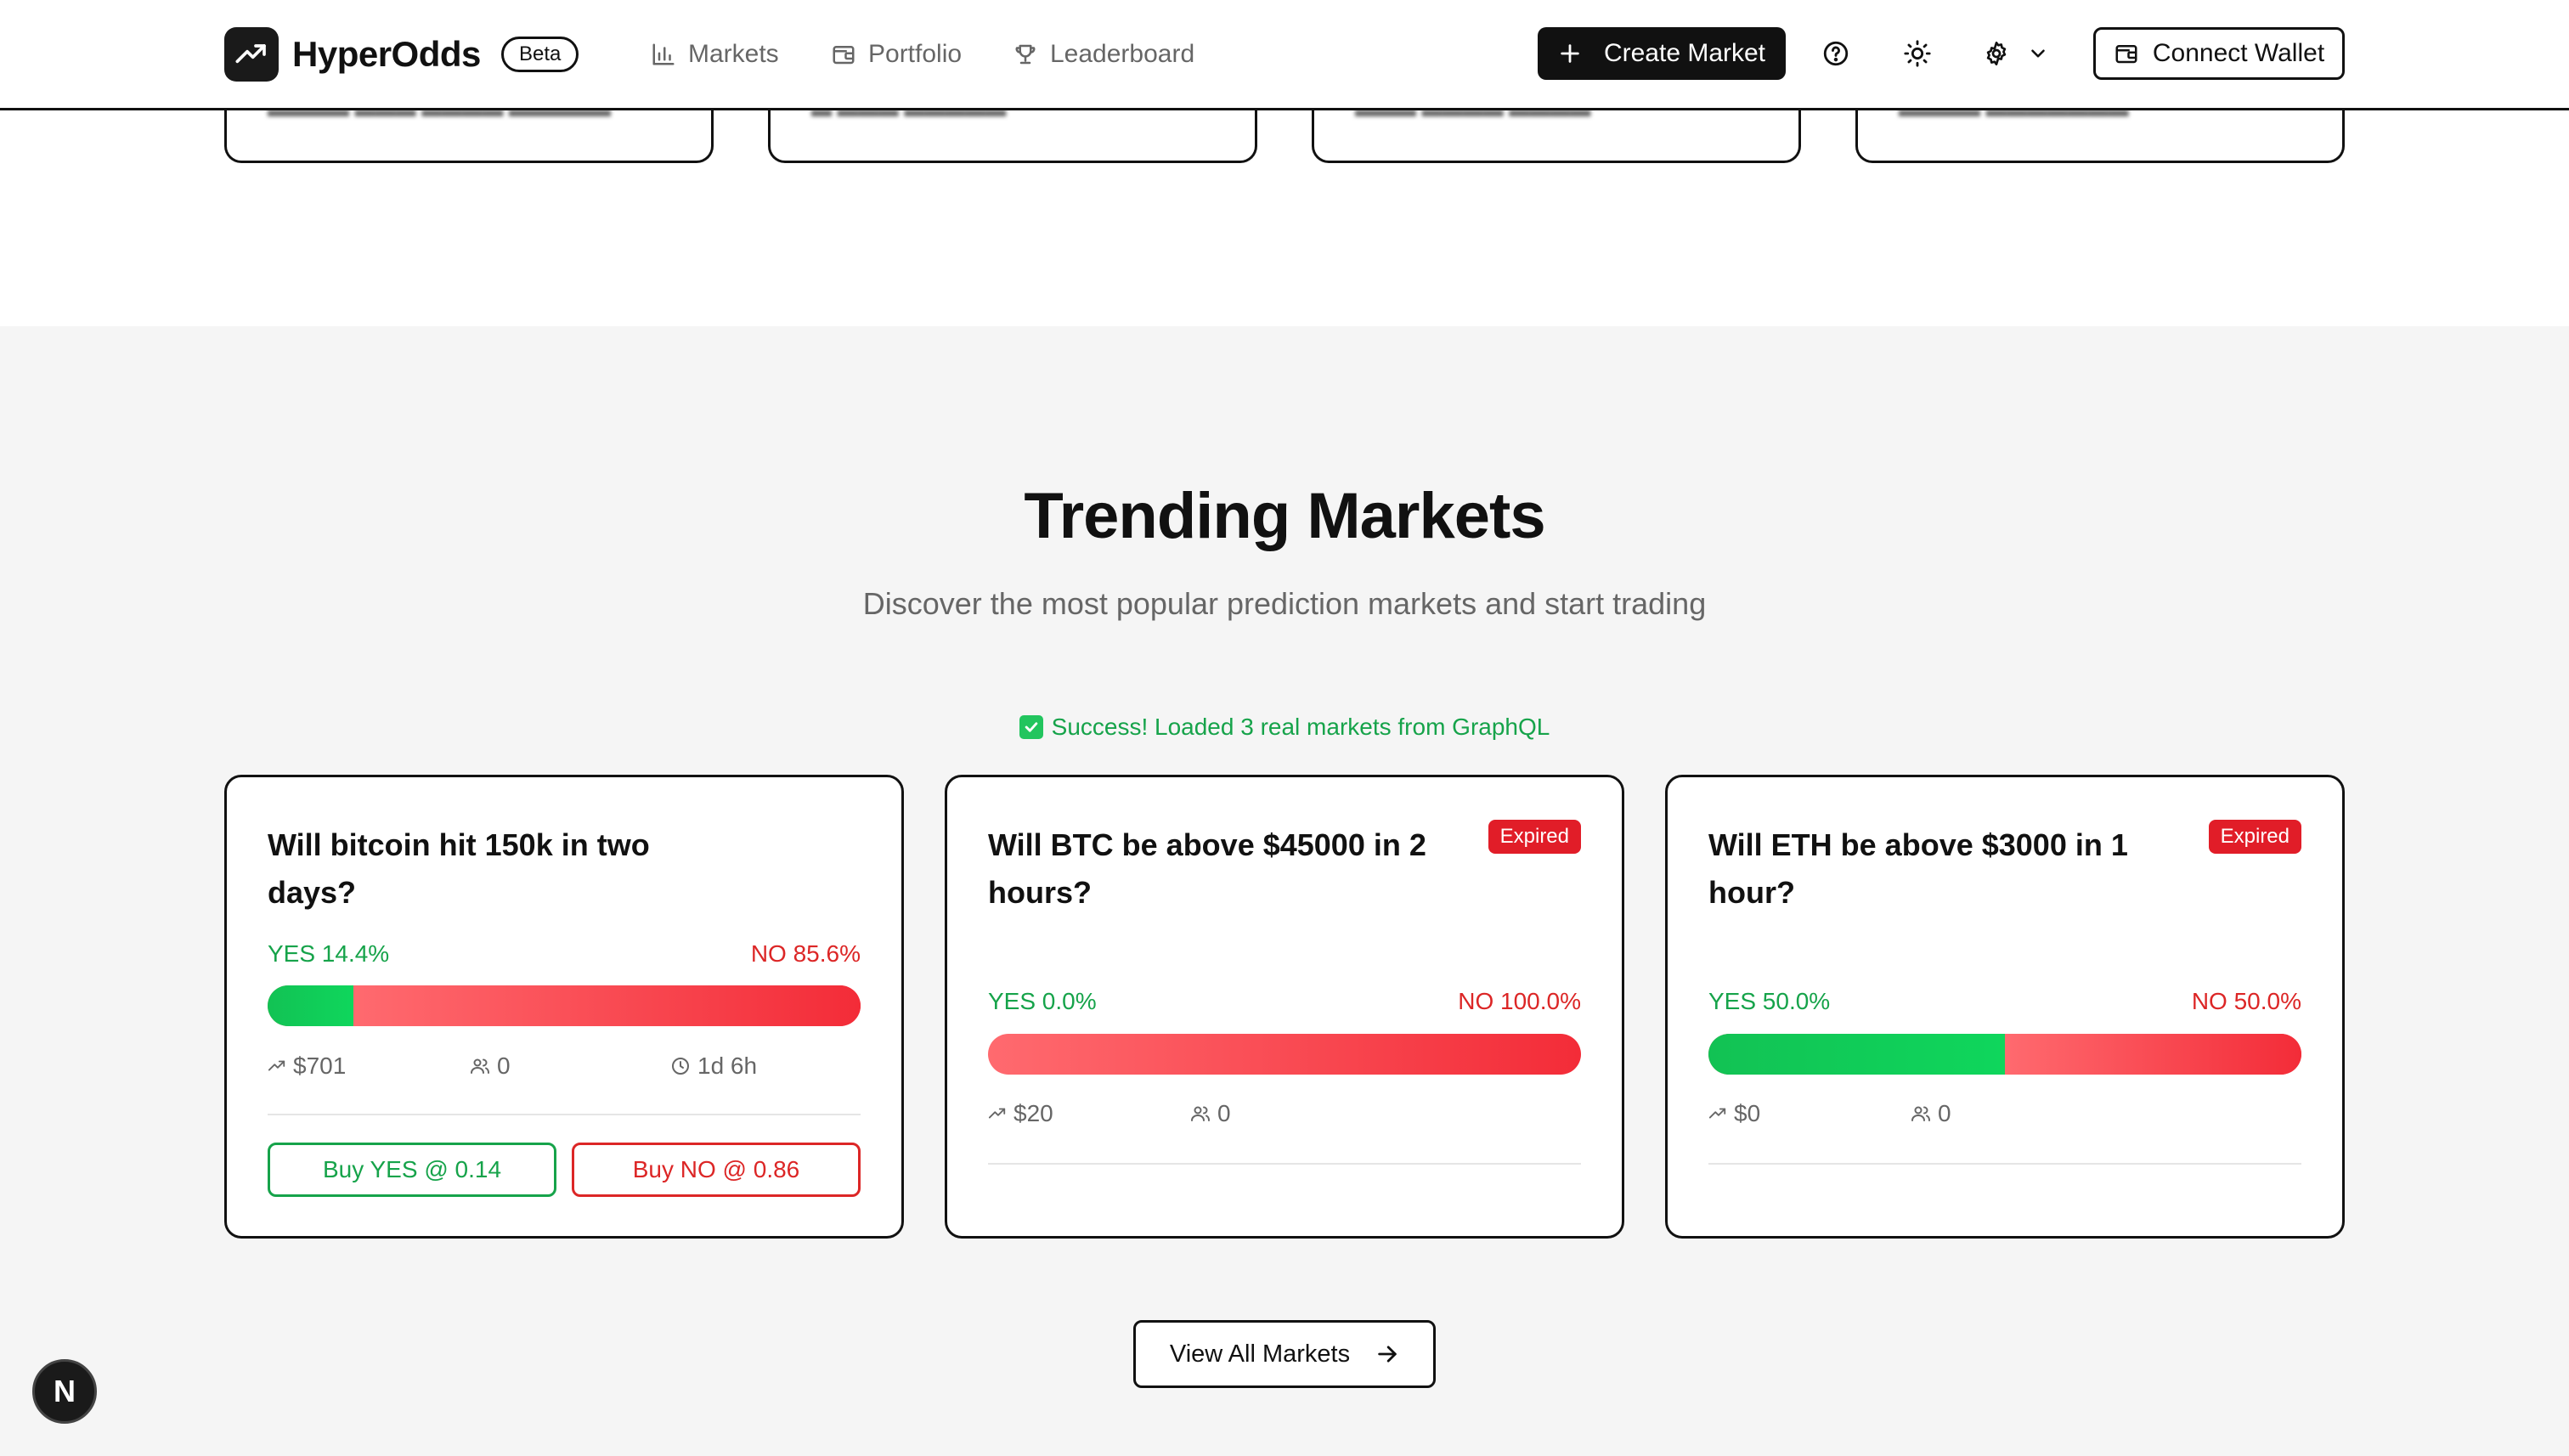 Image resolution: width=2569 pixels, height=1456 pixels. Describe the element at coordinates (564, 1069) in the screenshot. I see `market-stats: $701 0 1d 6h` at that location.